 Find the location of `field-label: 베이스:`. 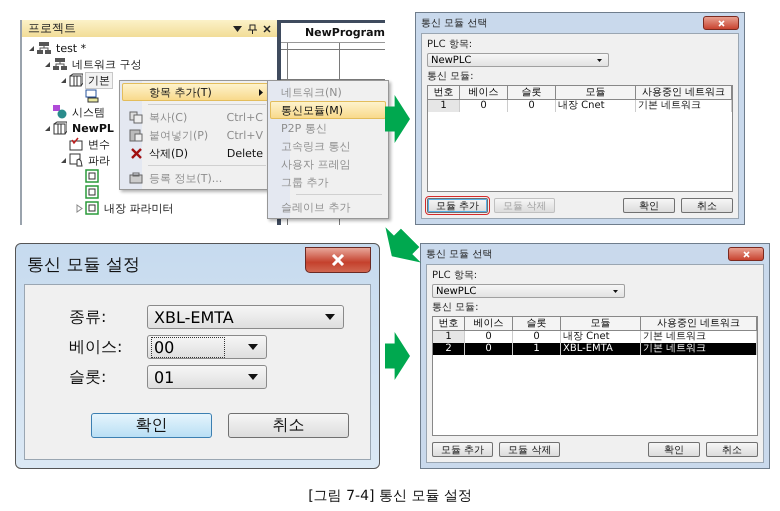

field-label: 베이스: is located at coordinates (96, 347).